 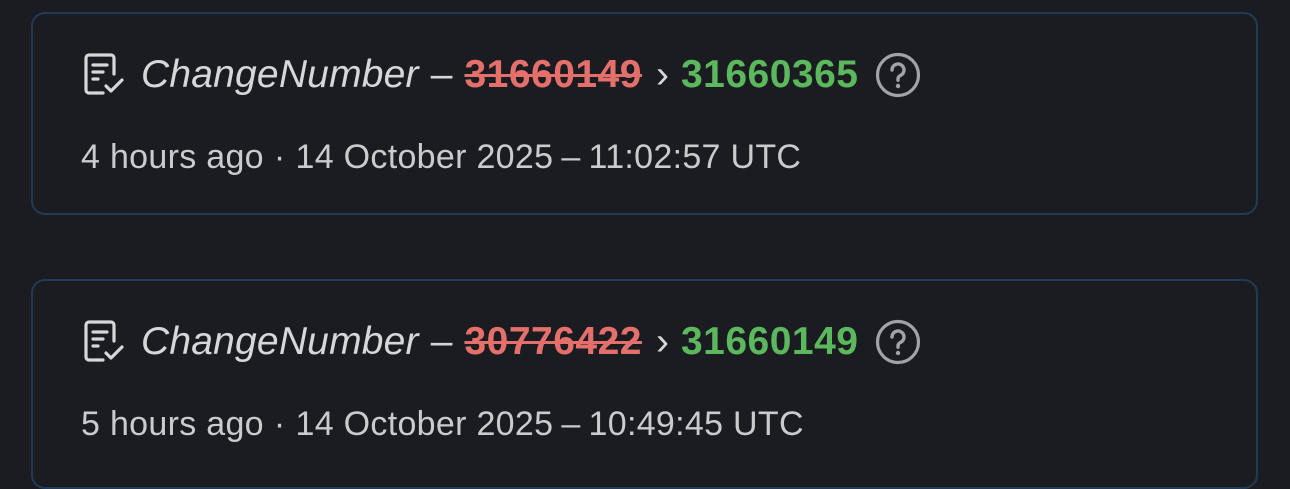 I want to click on relative-time: 4 hours ago, so click(x=172, y=157).